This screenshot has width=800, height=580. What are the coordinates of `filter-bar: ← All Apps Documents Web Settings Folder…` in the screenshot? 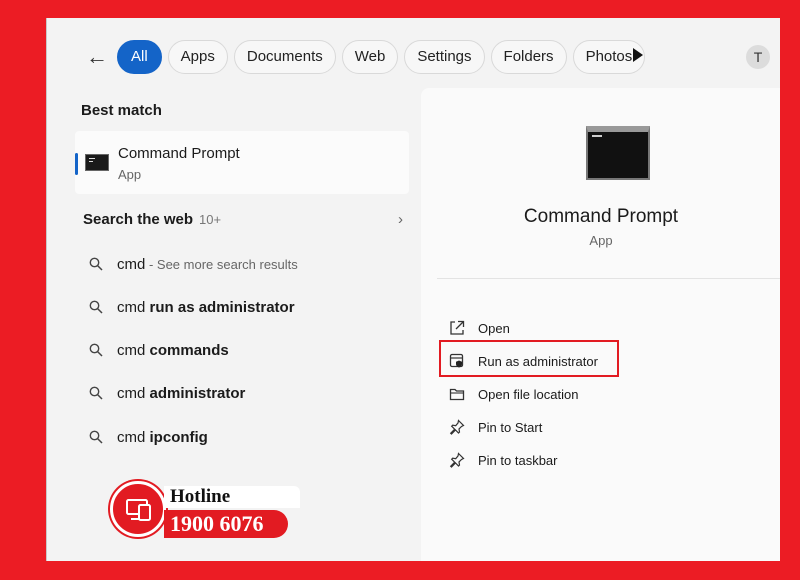 It's located at (413, 57).